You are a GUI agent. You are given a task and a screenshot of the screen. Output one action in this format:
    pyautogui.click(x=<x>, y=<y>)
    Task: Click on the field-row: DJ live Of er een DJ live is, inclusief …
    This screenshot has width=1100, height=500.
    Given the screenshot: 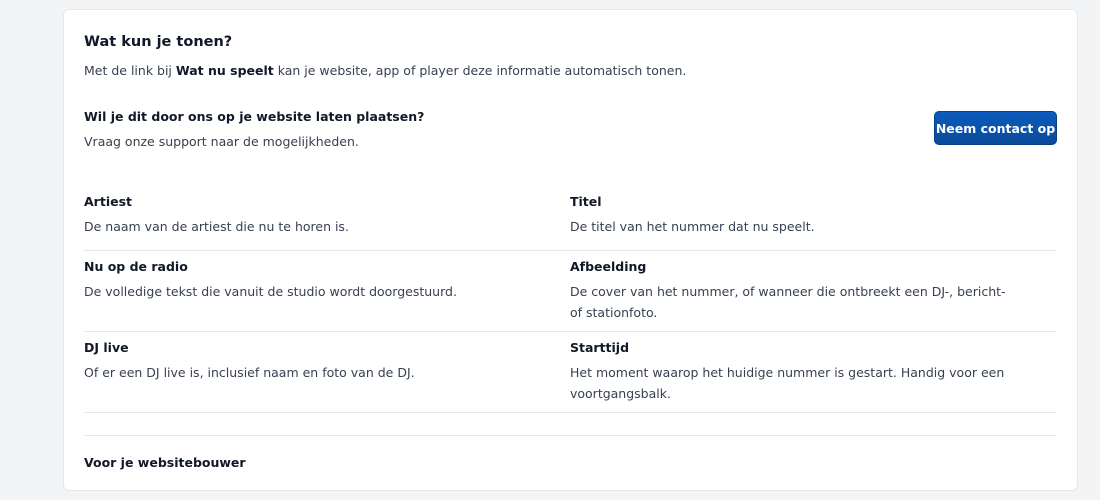 What is the action you would take?
    pyautogui.click(x=570, y=372)
    